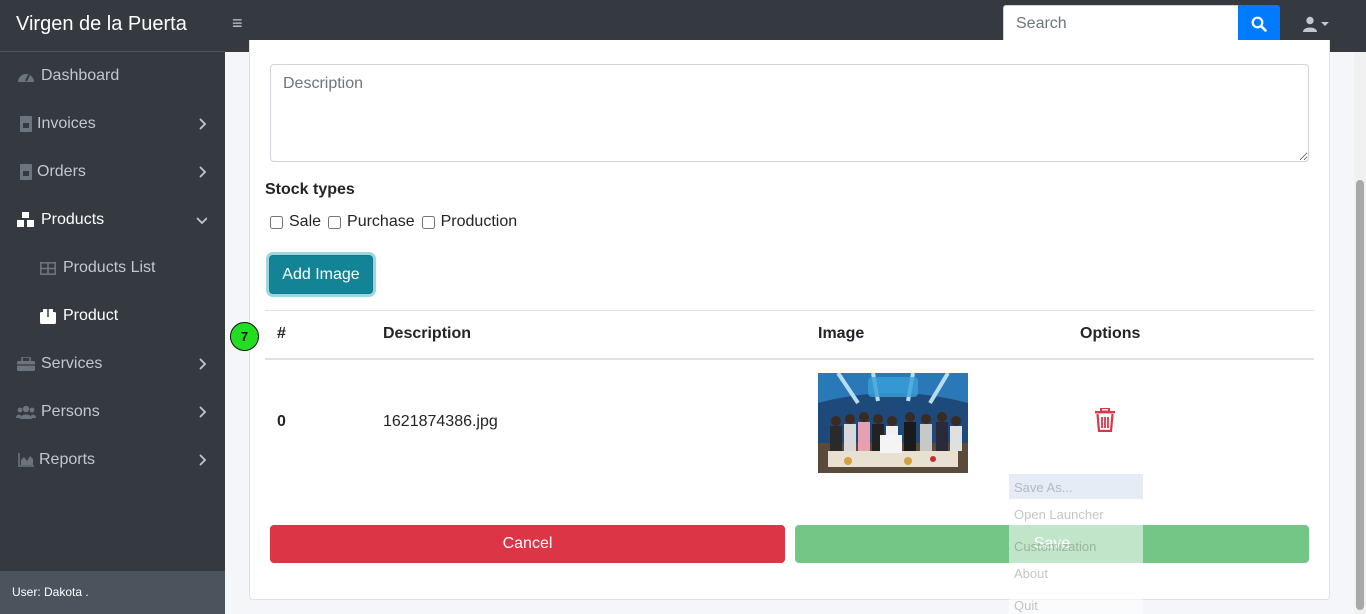  Describe the element at coordinates (112, 364) in the screenshot. I see `sidebar-item-services: Services` at that location.